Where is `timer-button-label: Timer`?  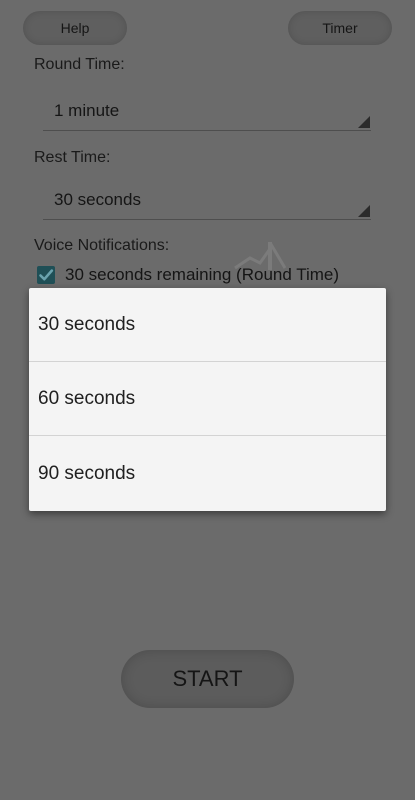
timer-button-label: Timer is located at coordinates (340, 28).